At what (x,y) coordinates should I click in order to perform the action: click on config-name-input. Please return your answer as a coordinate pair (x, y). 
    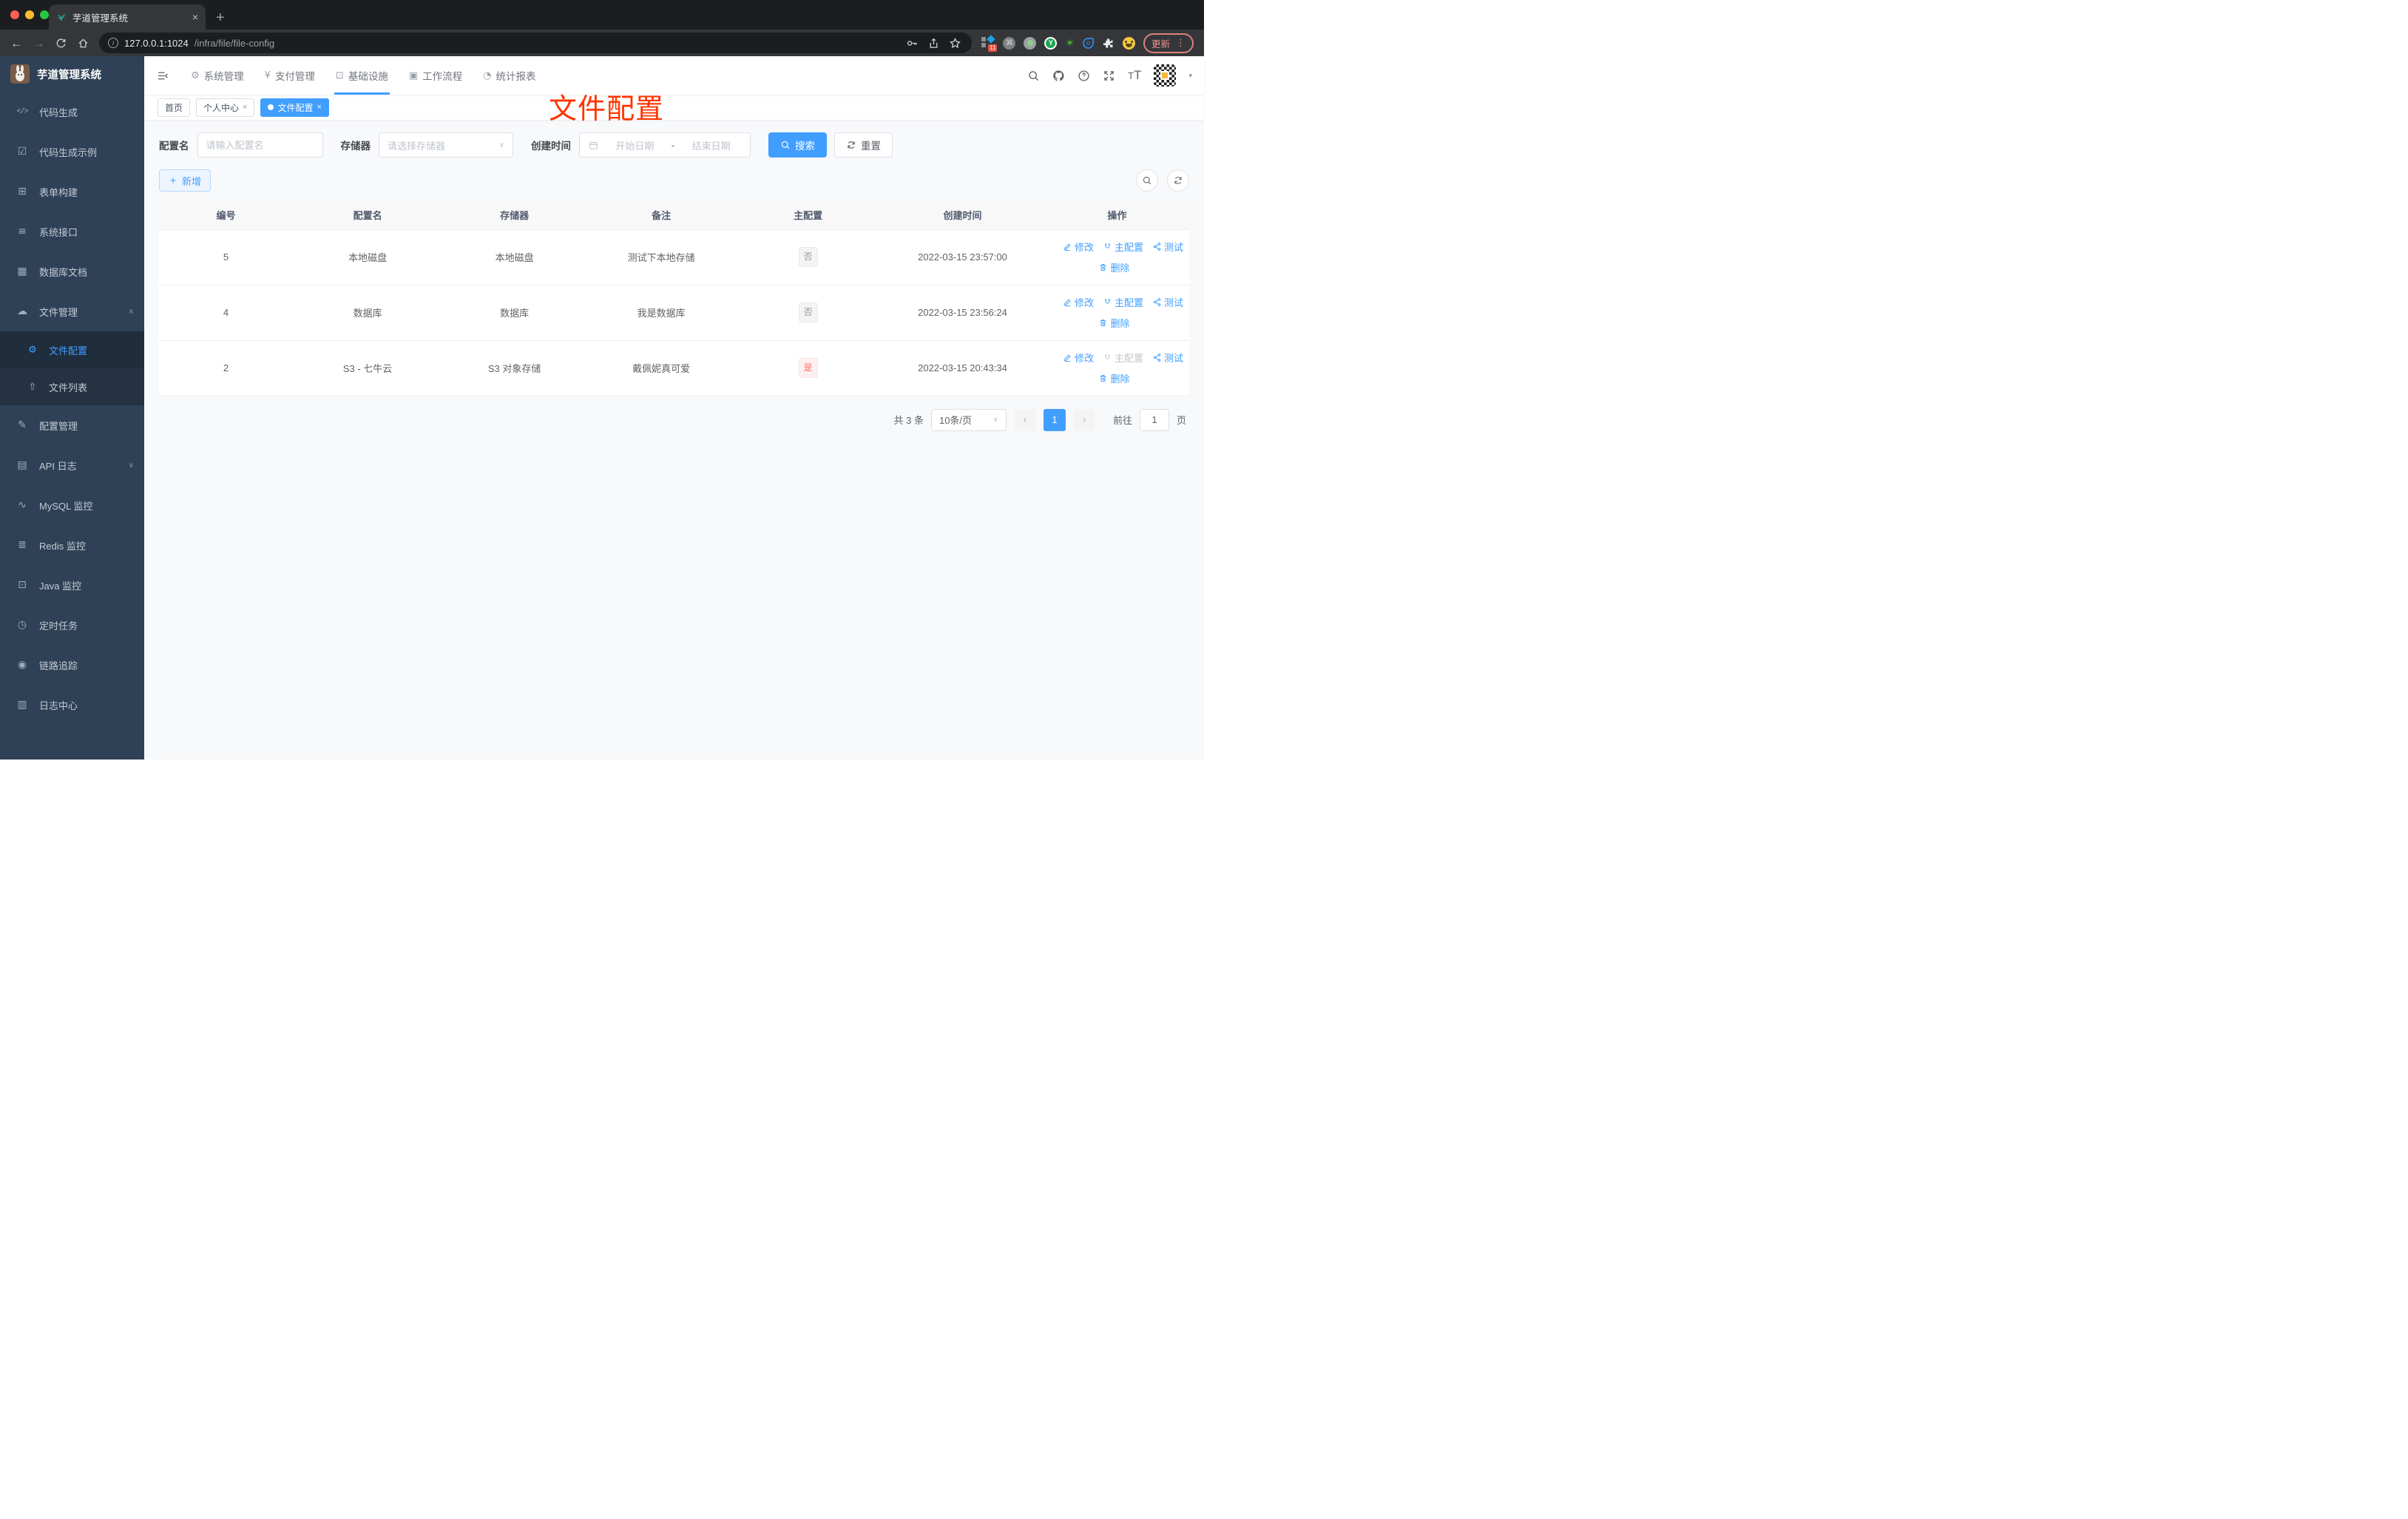
    Looking at the image, I should click on (260, 145).